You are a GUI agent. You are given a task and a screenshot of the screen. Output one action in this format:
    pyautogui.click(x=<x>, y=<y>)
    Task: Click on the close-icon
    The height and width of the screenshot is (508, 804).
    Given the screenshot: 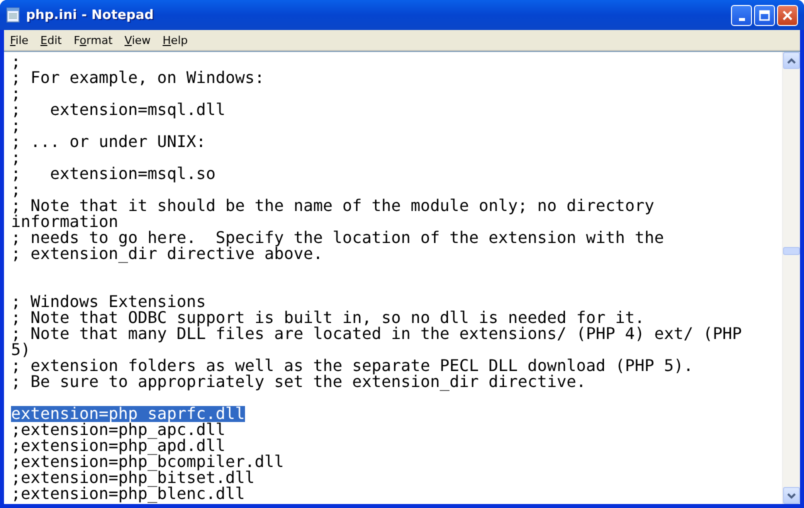 What is the action you would take?
    pyautogui.click(x=787, y=15)
    